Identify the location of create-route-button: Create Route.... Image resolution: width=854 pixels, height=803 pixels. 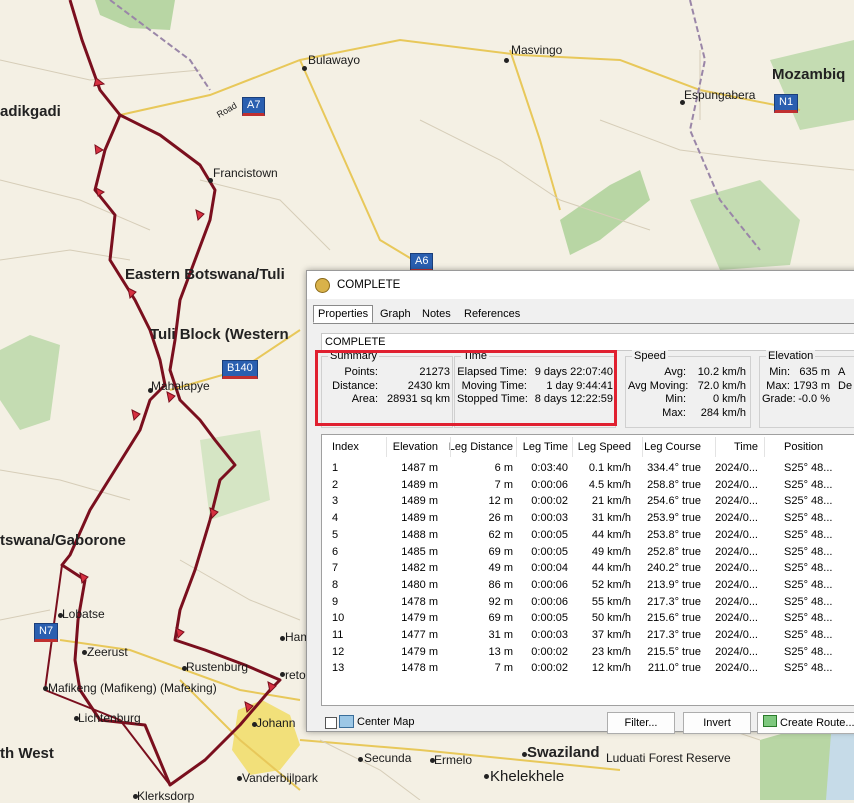
(805, 723).